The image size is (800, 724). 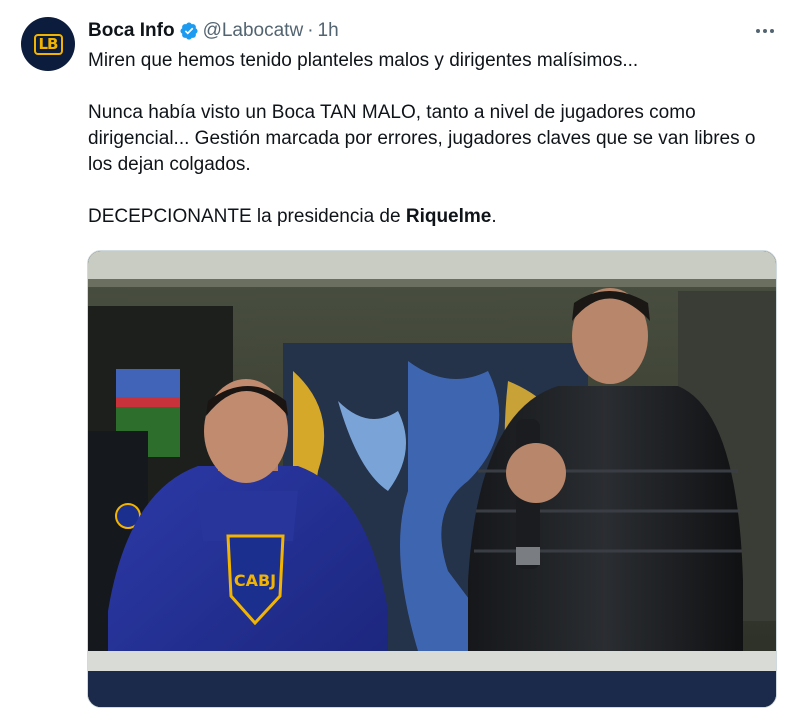 I want to click on shirt-text: CABJ, so click(x=255, y=580).